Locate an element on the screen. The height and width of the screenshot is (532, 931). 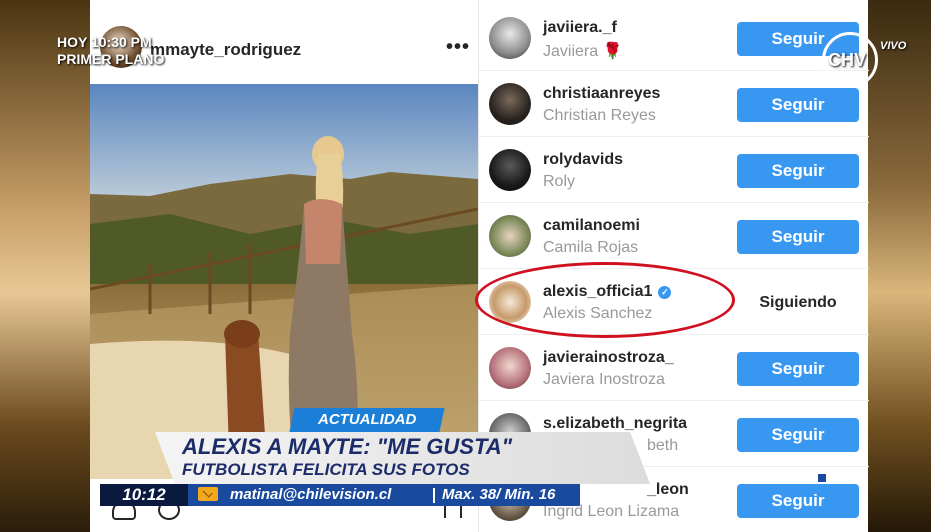
clock: 10:12 is located at coordinates (144, 495).